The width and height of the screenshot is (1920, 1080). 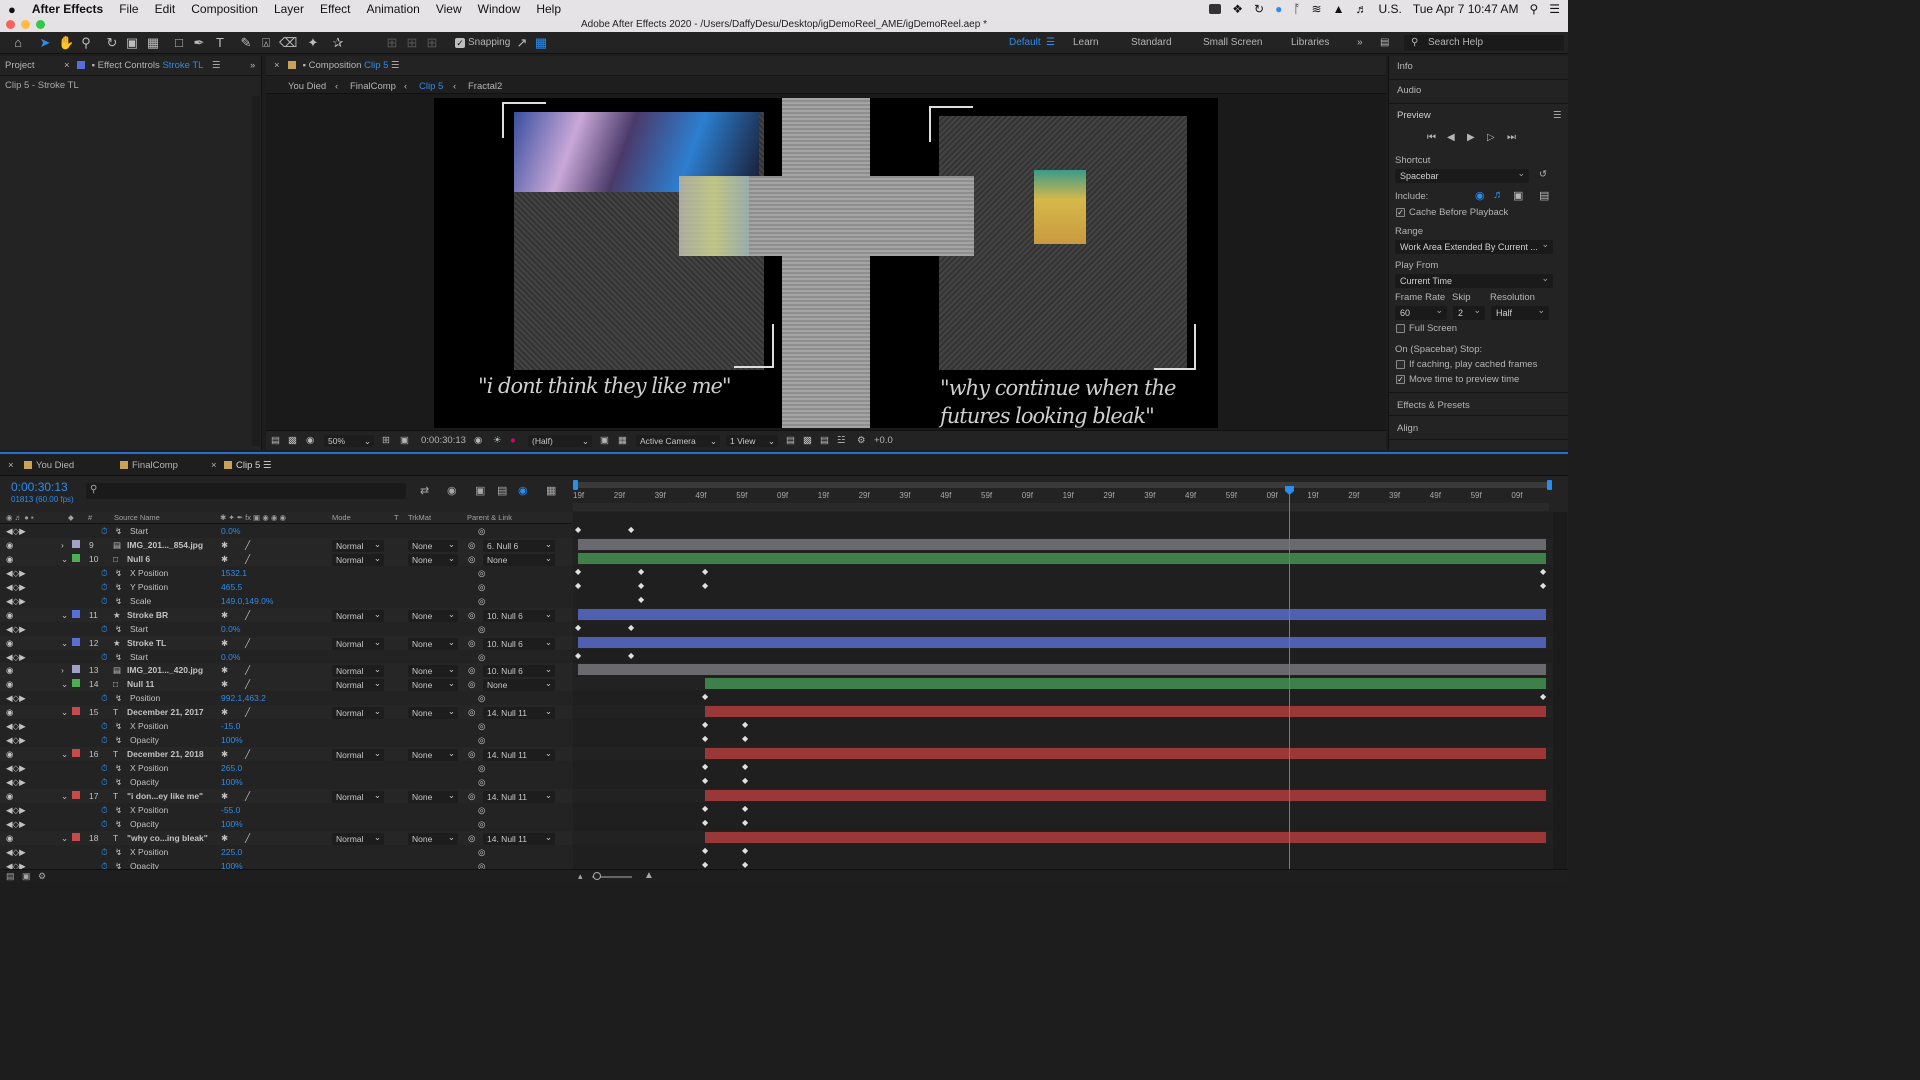 I want to click on work-area-end-handle, so click(x=1549, y=485).